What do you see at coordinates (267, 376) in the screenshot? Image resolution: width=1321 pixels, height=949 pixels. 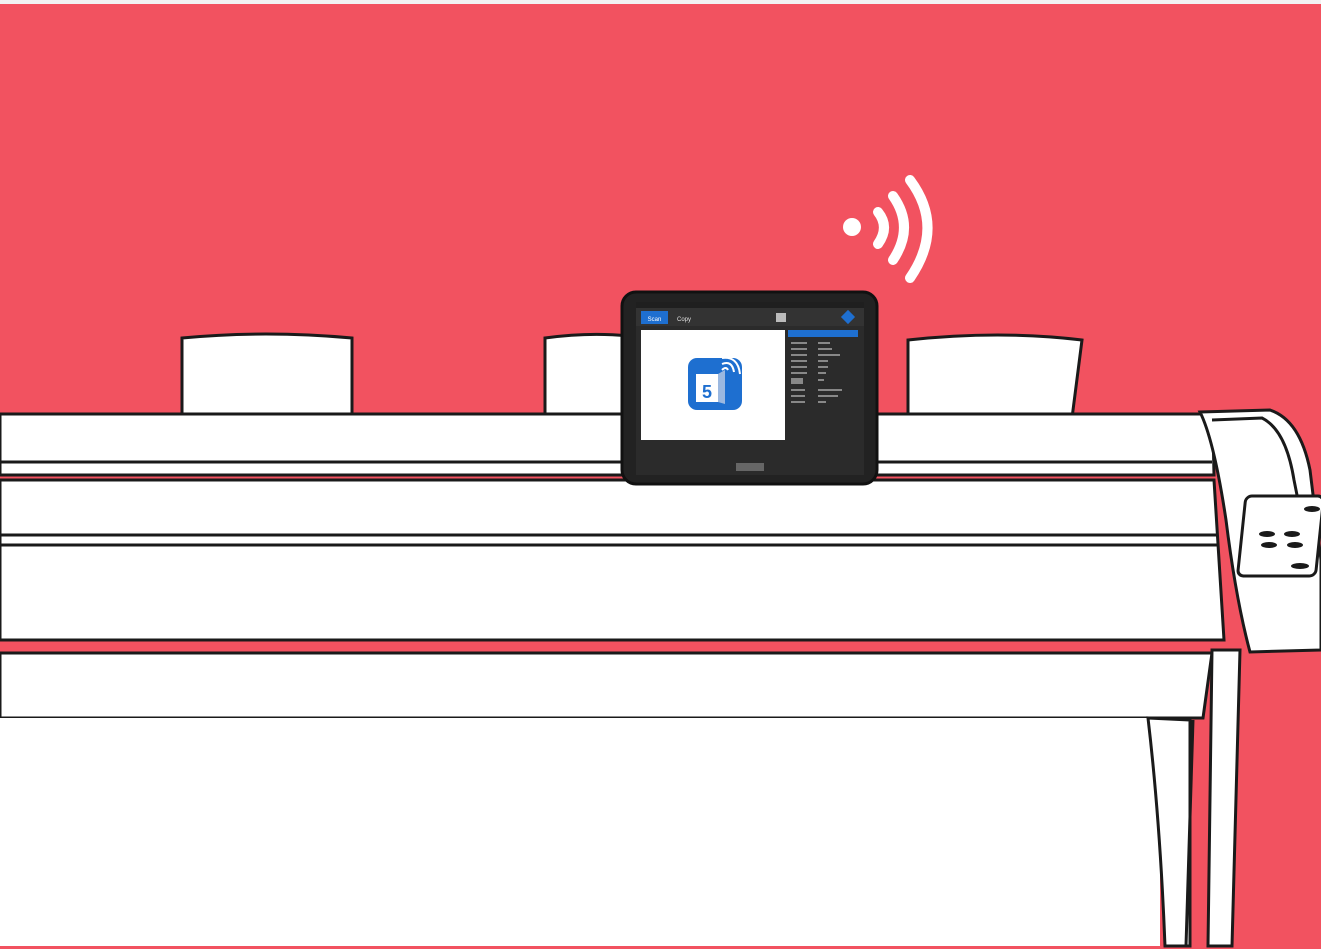 I see `paper-holder-left` at bounding box center [267, 376].